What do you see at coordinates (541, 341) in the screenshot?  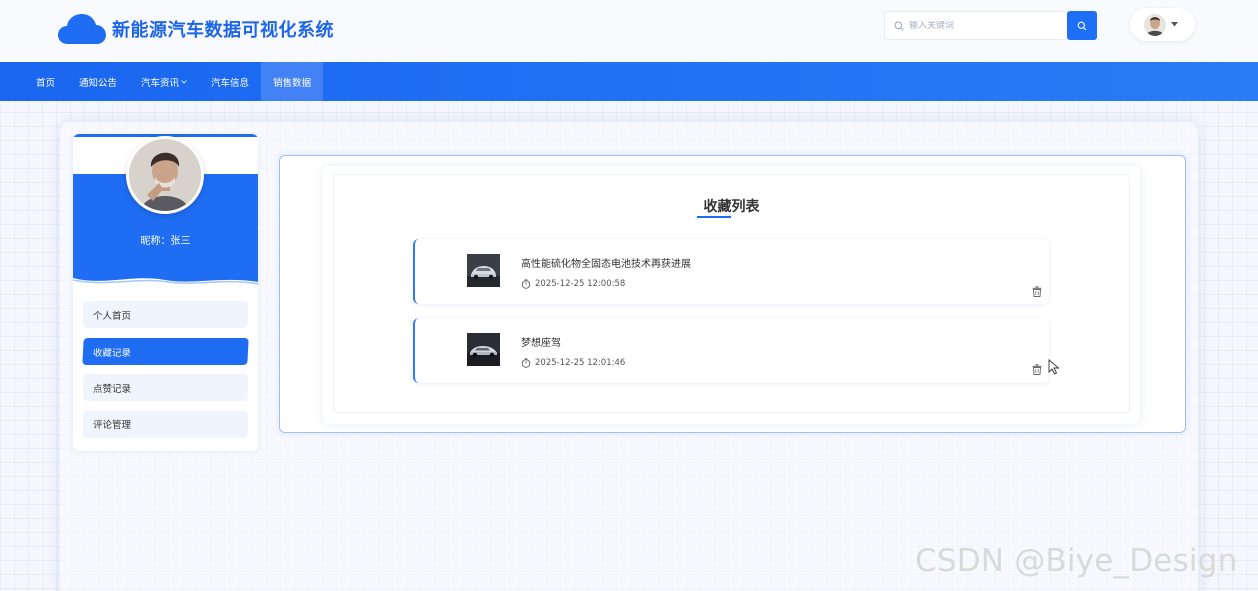 I see `favorite-title: 梦想座驾` at bounding box center [541, 341].